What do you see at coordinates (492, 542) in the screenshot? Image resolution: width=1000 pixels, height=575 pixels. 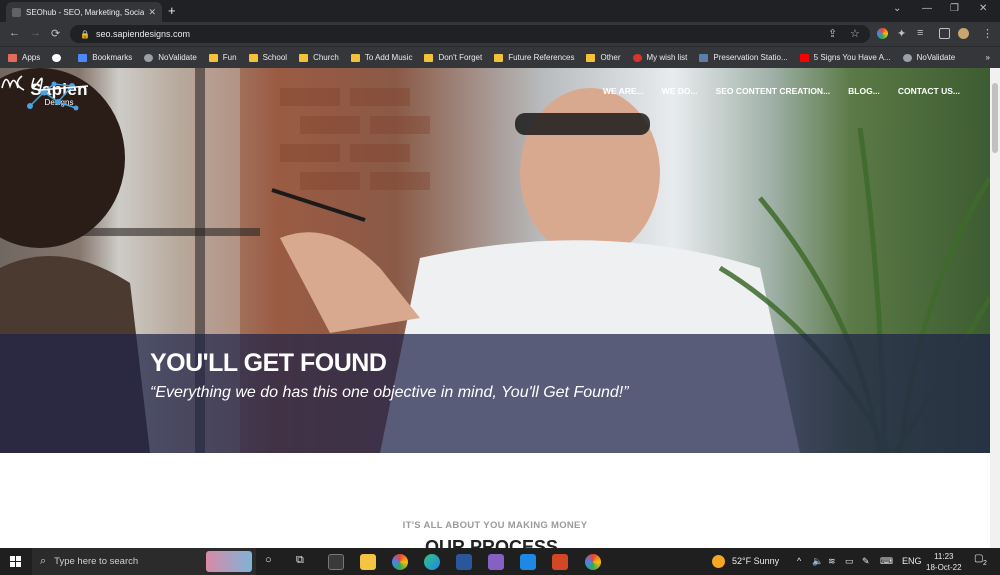 I see `section-title: OUR PROCESS` at bounding box center [492, 542].